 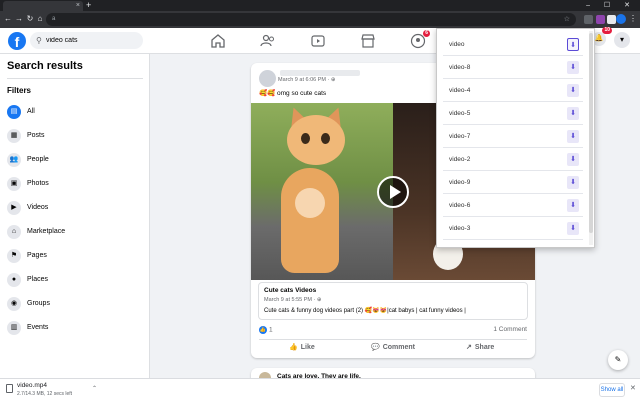 I want to click on comment-button: 💬 Comment, so click(x=393, y=349).